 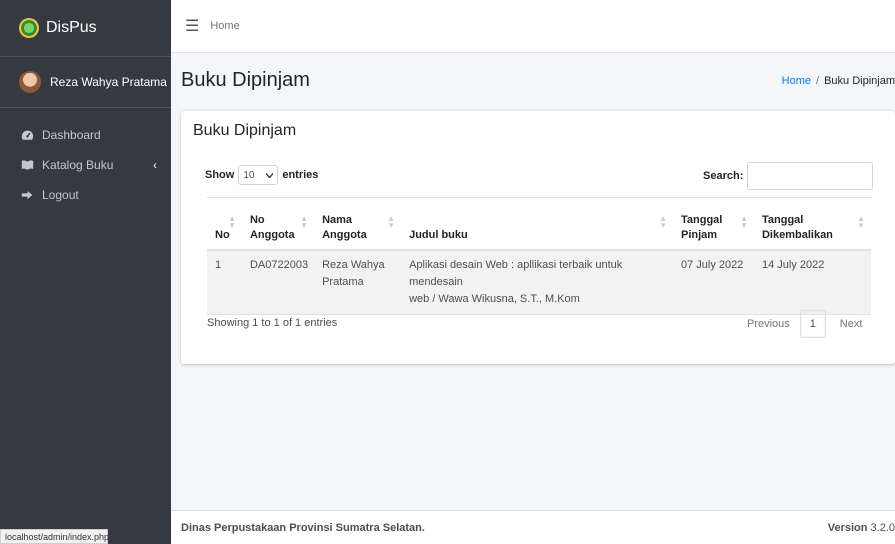 I want to click on brand-link: DisPus, so click(x=85, y=28).